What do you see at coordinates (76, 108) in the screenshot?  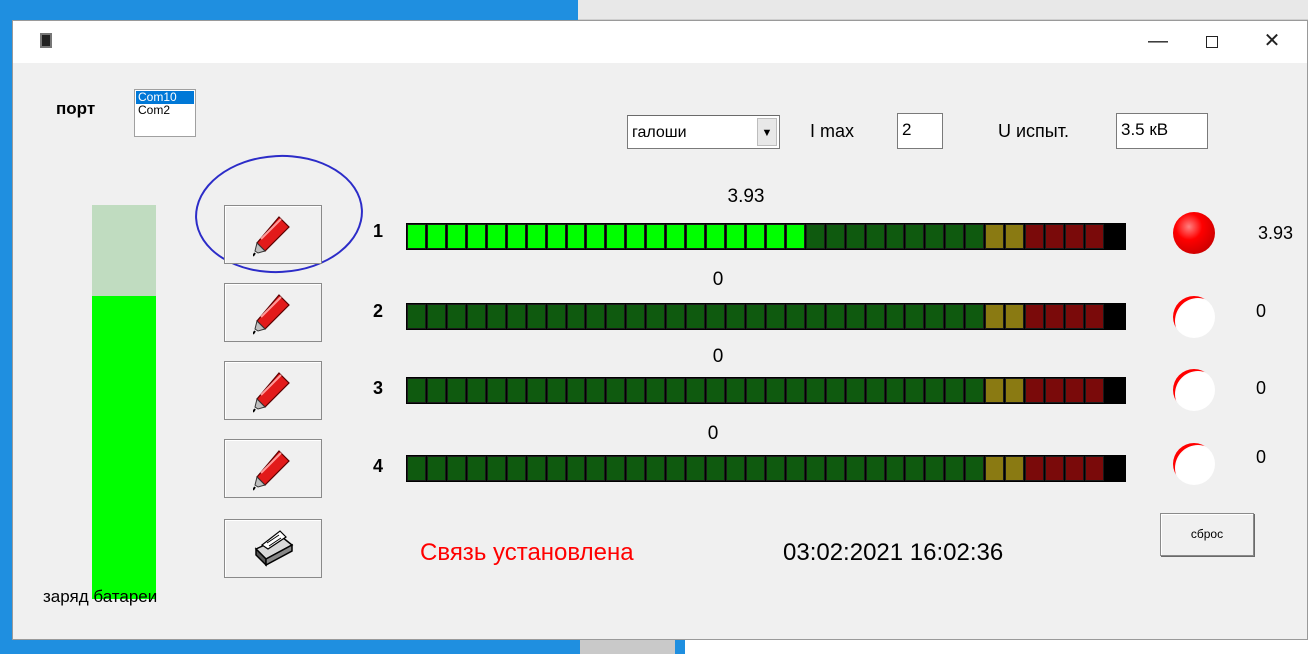 I see `port-label: порт` at bounding box center [76, 108].